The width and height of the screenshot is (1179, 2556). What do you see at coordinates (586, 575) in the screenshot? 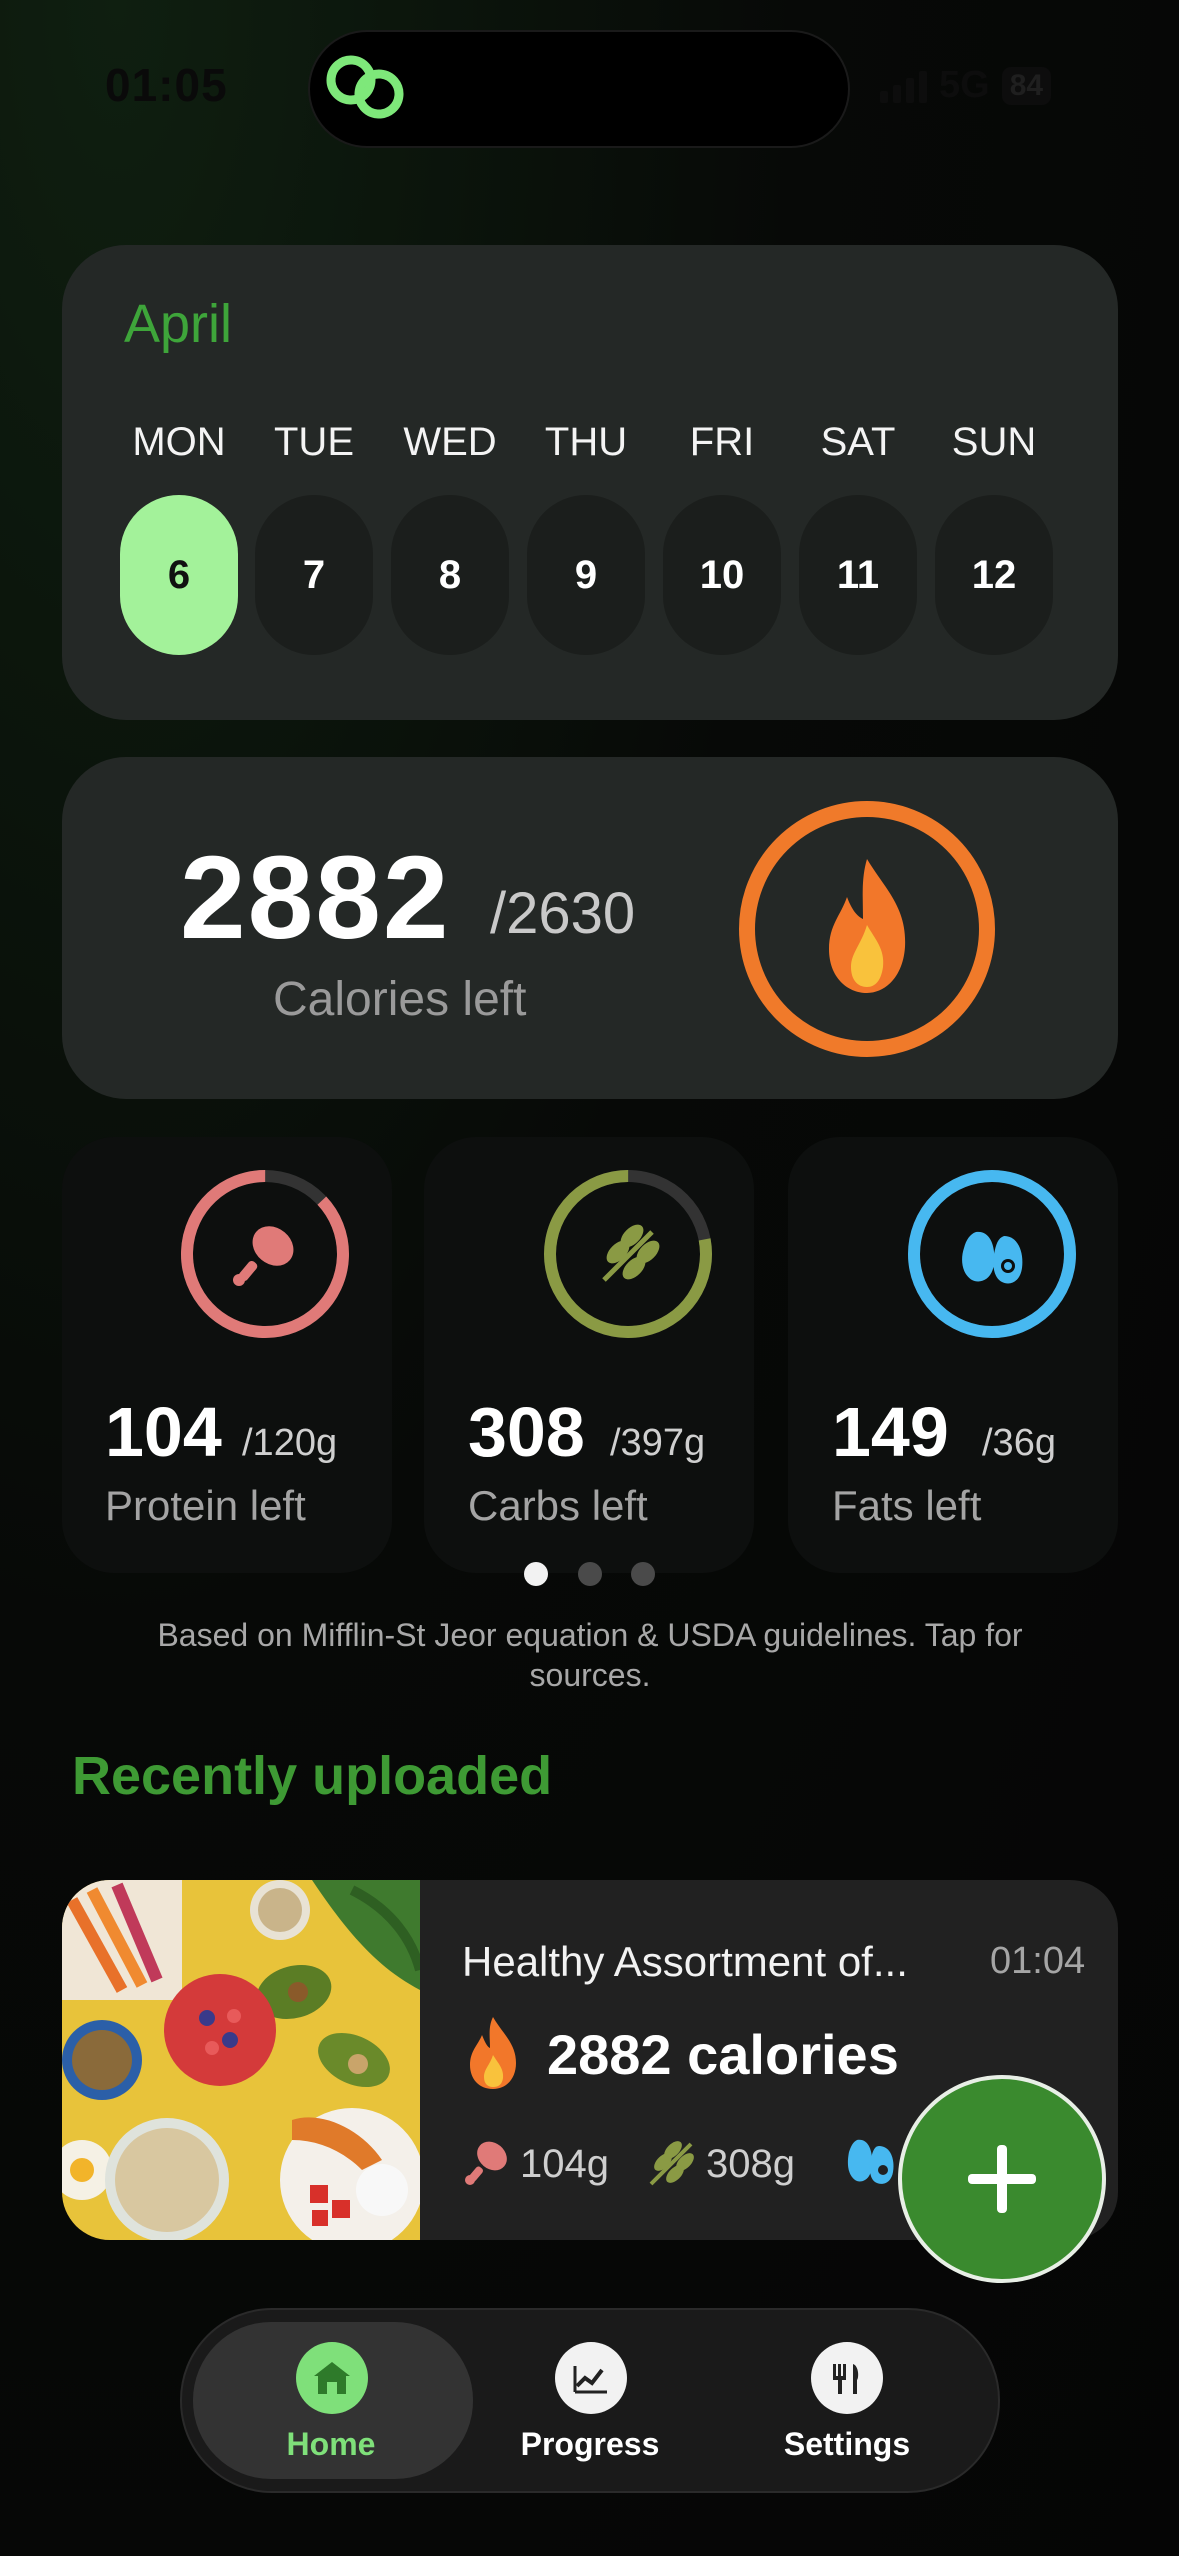
I see `day-9-button: 9` at bounding box center [586, 575].